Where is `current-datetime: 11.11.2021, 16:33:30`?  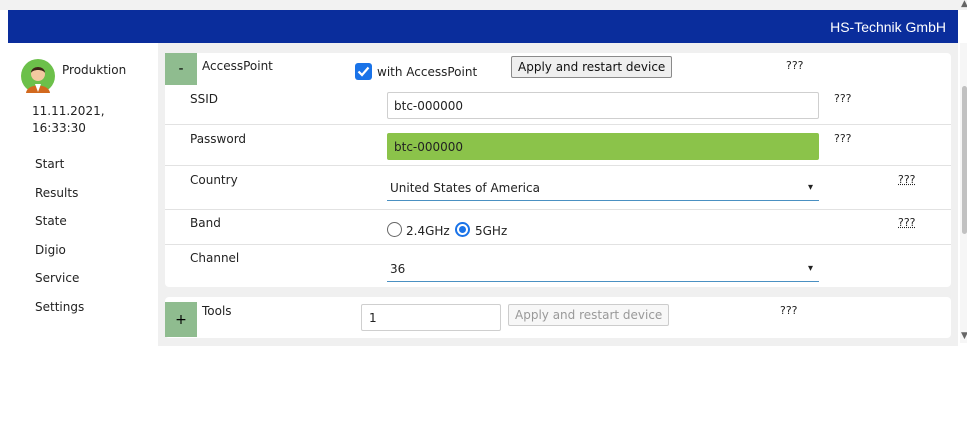 current-datetime: 11.11.2021, 16:33:30 is located at coordinates (68, 120).